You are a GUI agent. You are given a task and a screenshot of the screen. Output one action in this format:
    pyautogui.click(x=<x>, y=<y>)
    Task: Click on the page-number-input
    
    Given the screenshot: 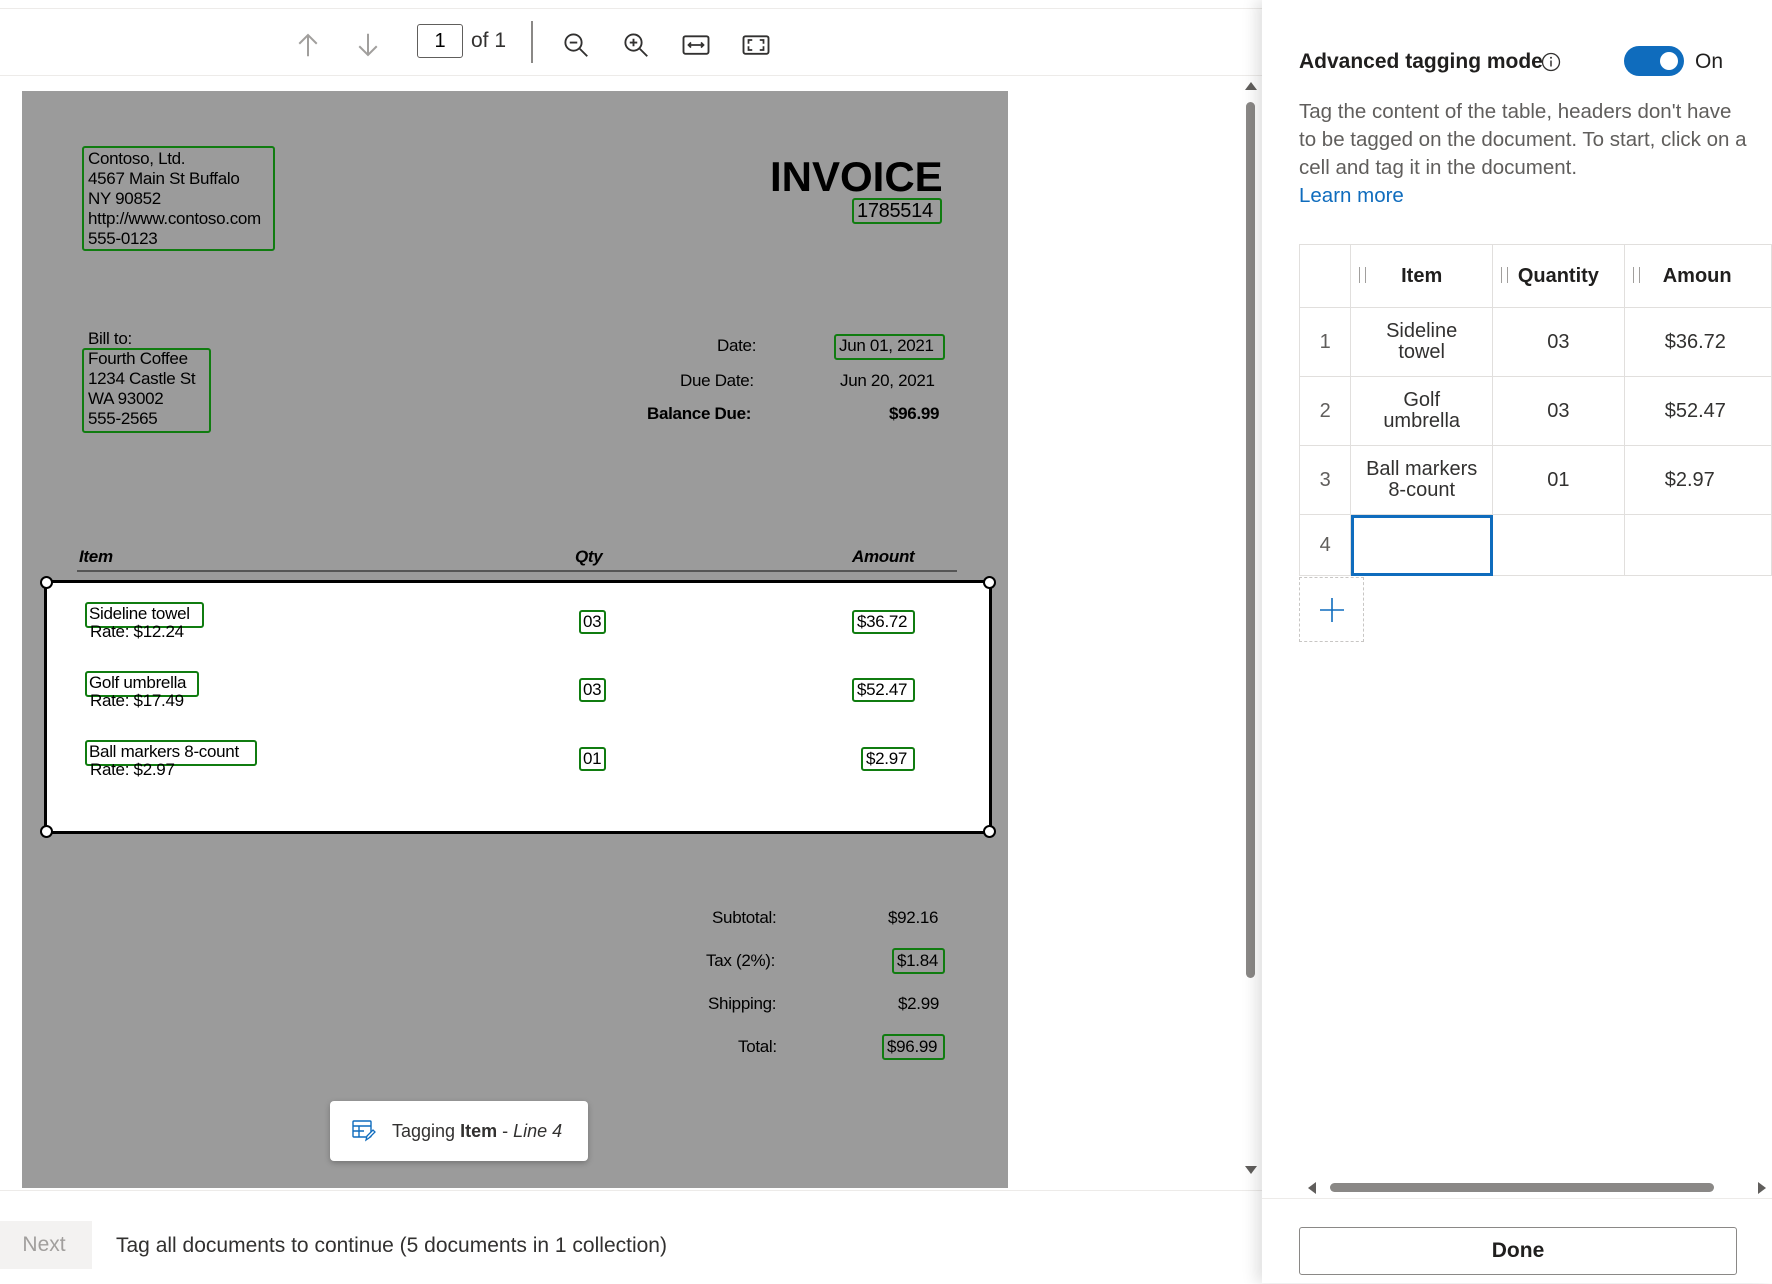 What is the action you would take?
    pyautogui.click(x=440, y=41)
    